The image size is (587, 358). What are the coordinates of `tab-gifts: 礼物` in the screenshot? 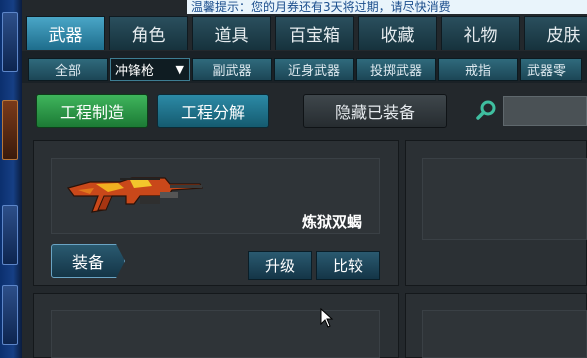 It's located at (480, 33).